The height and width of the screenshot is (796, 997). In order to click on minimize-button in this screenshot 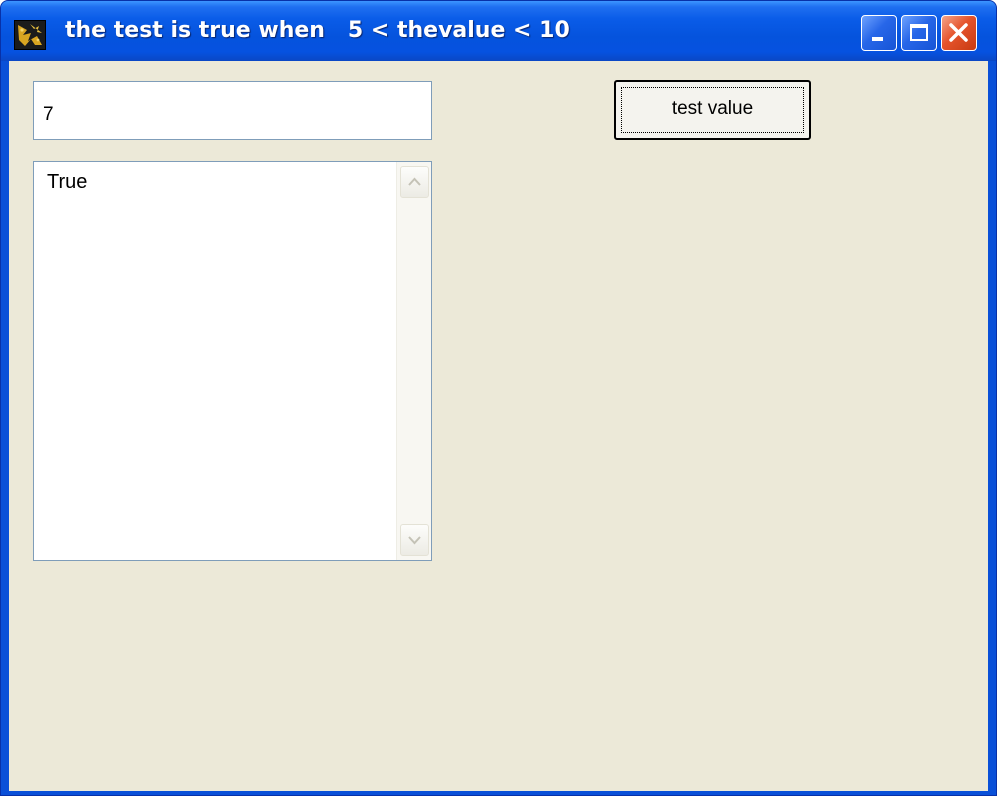, I will do `click(879, 33)`.